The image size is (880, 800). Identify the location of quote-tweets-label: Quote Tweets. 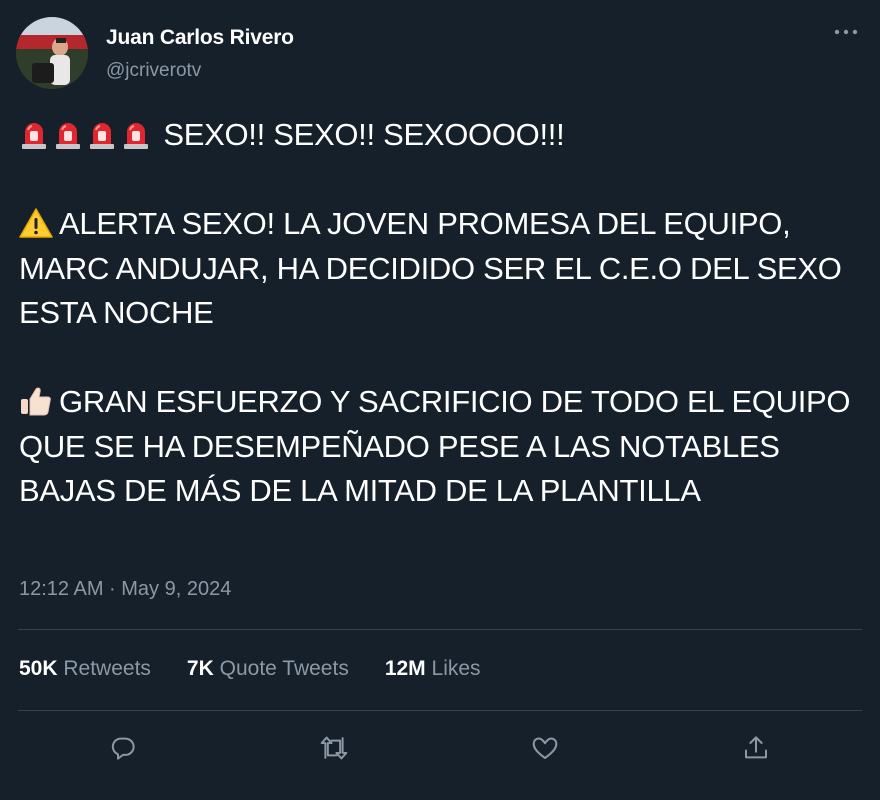
(284, 668).